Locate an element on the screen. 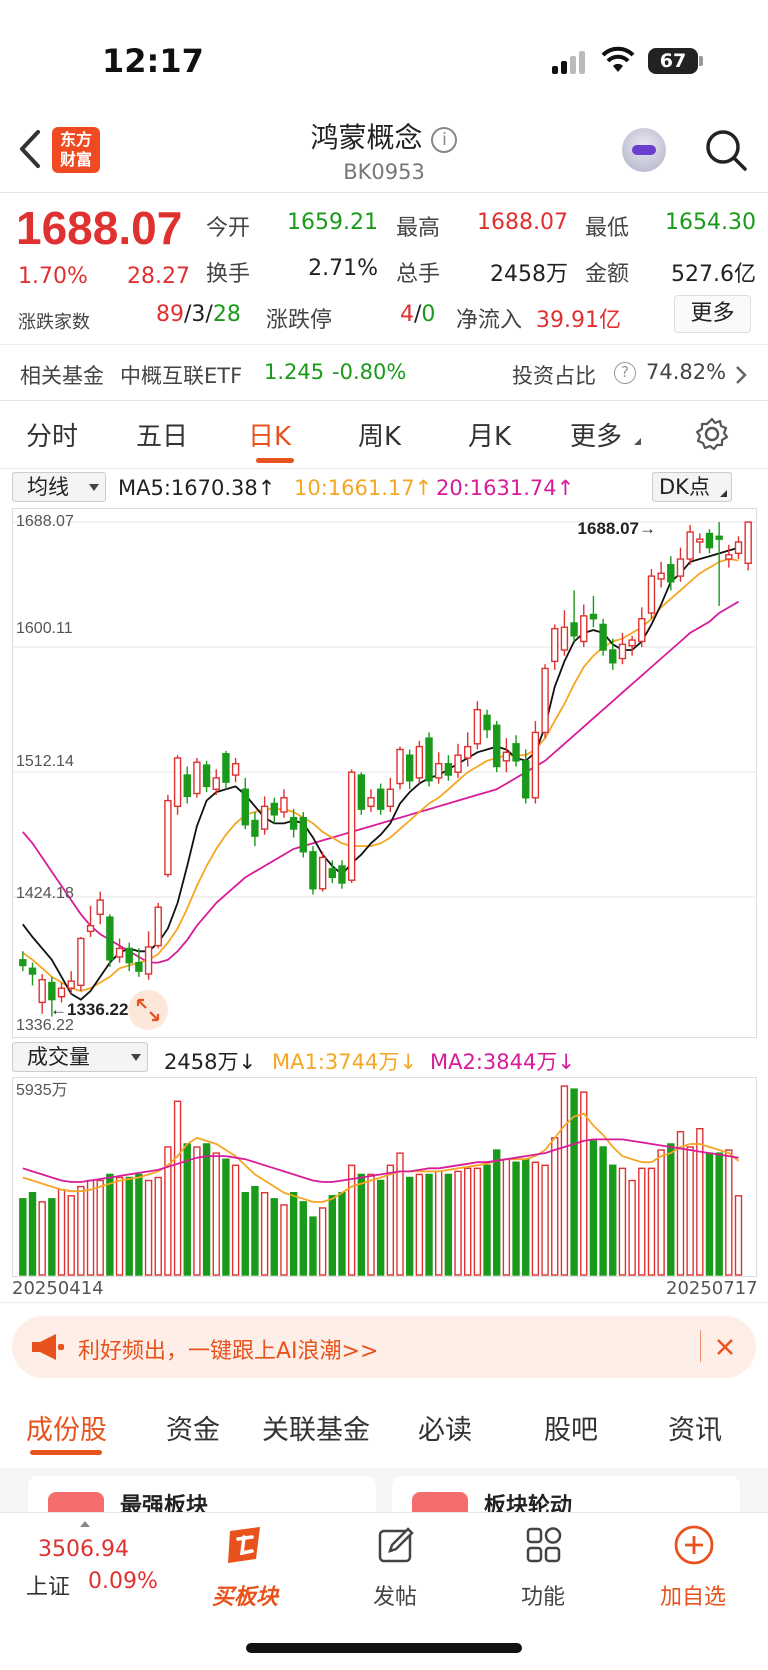 Image resolution: width=768 pixels, height=1670 pixels. start-date: 20250414 is located at coordinates (58, 1288).